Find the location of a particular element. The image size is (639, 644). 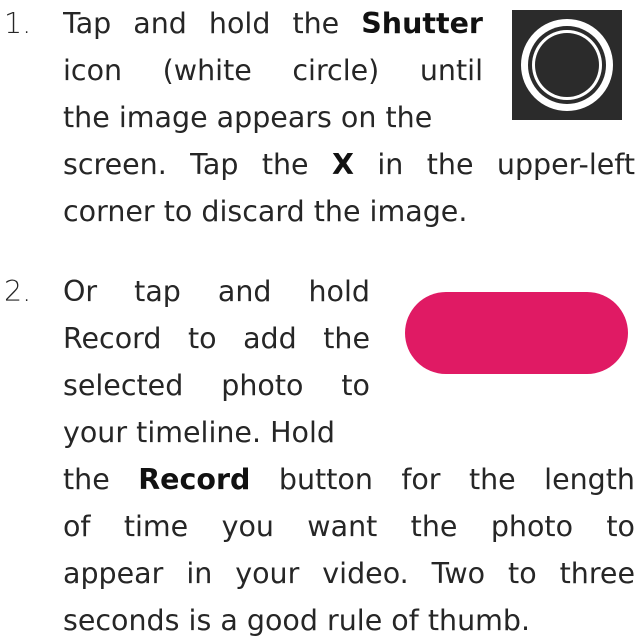

bold-term: Shutter is located at coordinates (422, 23).